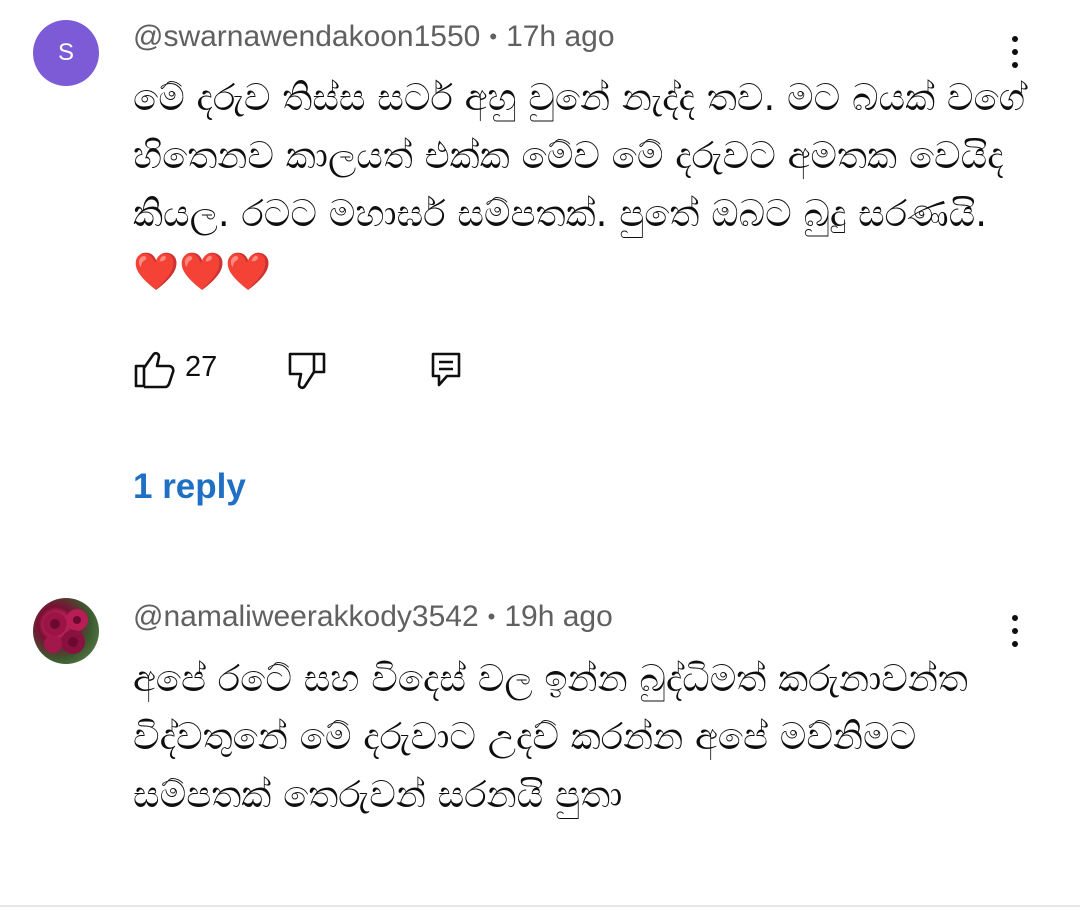 The width and height of the screenshot is (1080, 910). What do you see at coordinates (1015, 631) in the screenshot?
I see `more-vert-icon` at bounding box center [1015, 631].